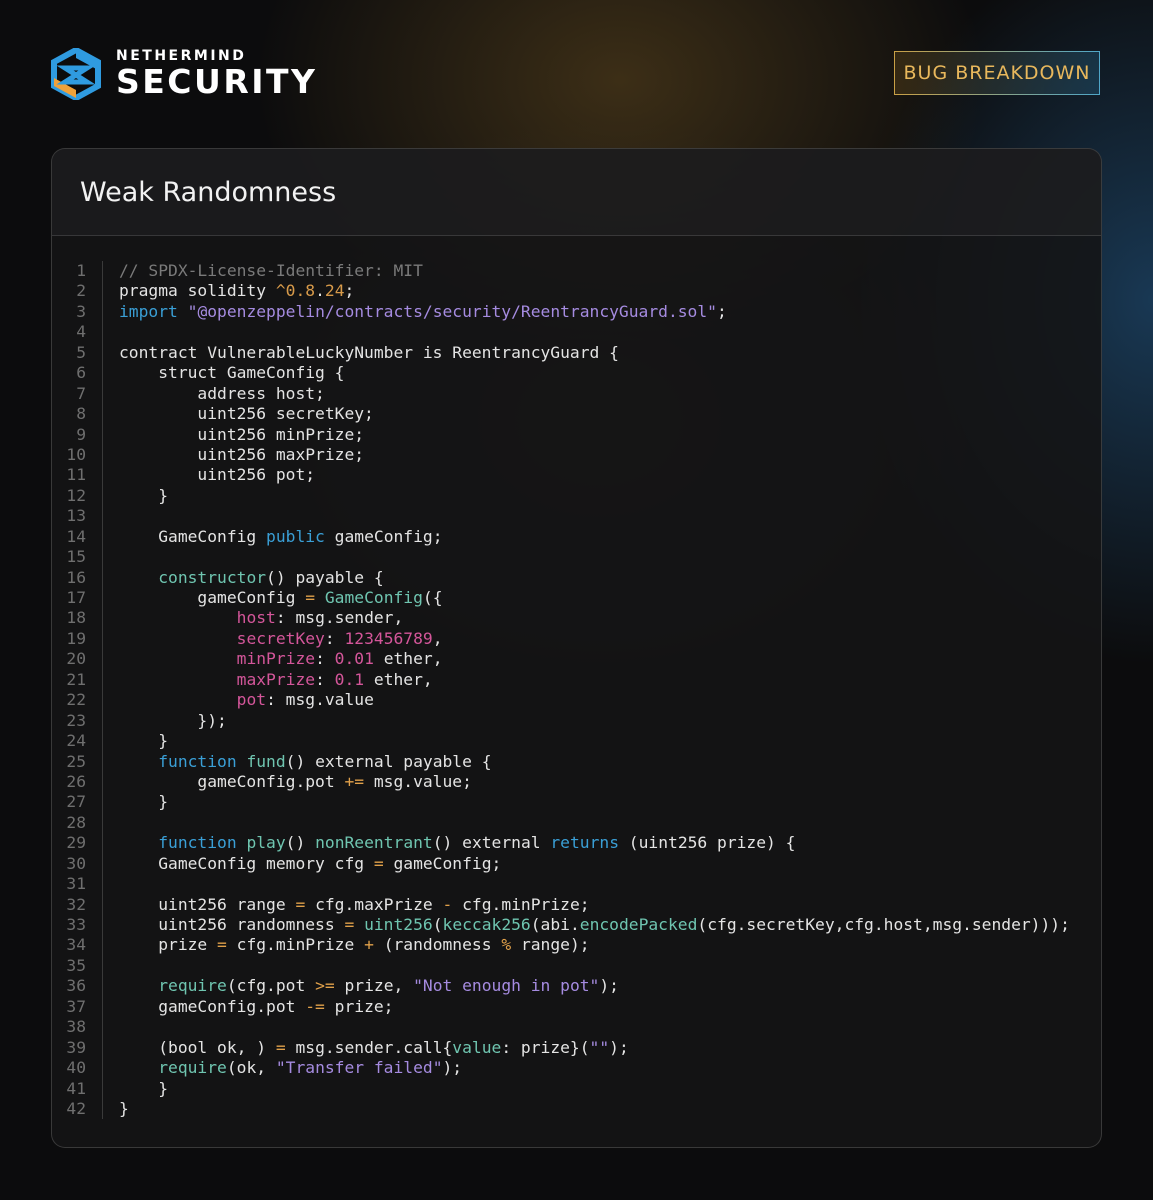 This screenshot has height=1200, width=1153. I want to click on code-line: 19 secretKey: 123456789,, so click(561, 639).